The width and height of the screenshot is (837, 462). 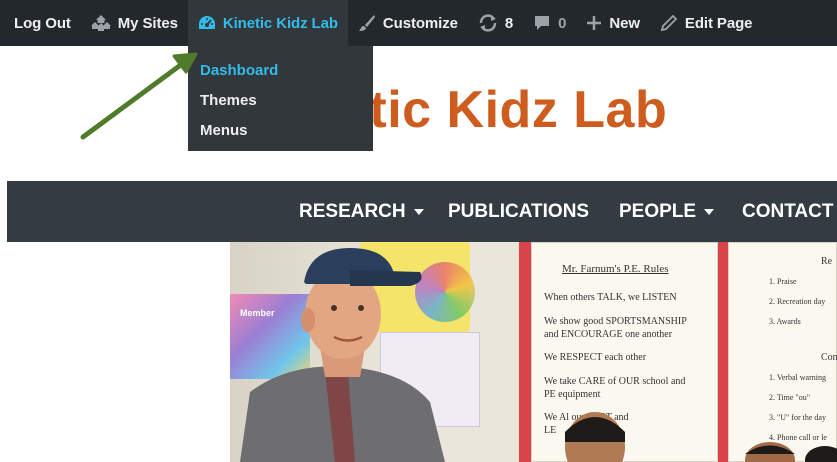 I want to click on new-label: New, so click(x=624, y=23).